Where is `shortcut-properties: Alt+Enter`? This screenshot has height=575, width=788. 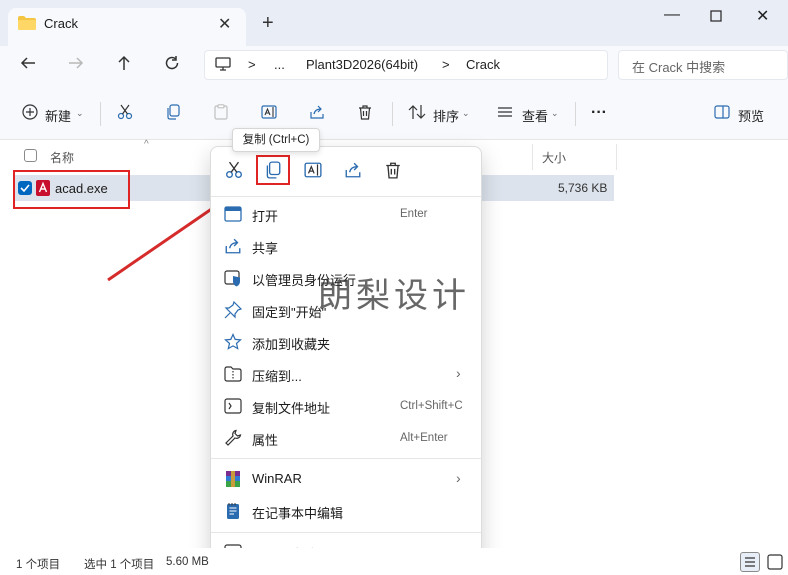 shortcut-properties: Alt+Enter is located at coordinates (424, 438).